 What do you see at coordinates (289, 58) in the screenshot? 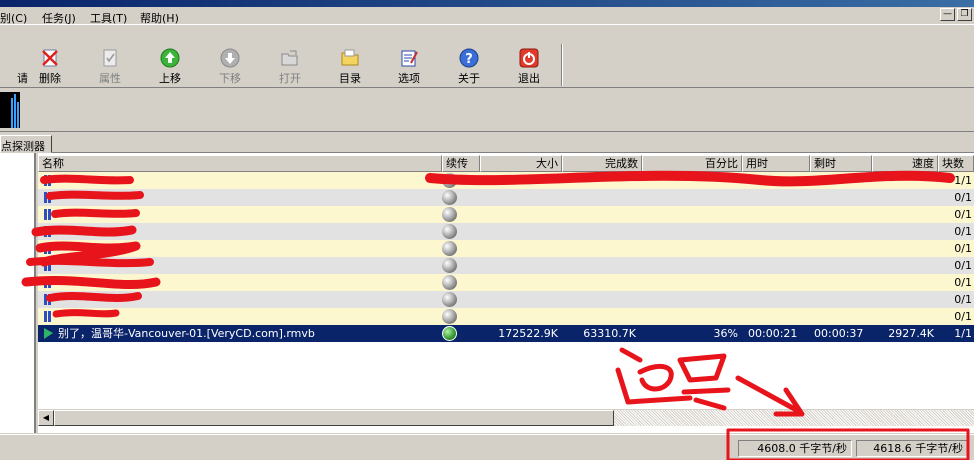
I see `open-icon` at bounding box center [289, 58].